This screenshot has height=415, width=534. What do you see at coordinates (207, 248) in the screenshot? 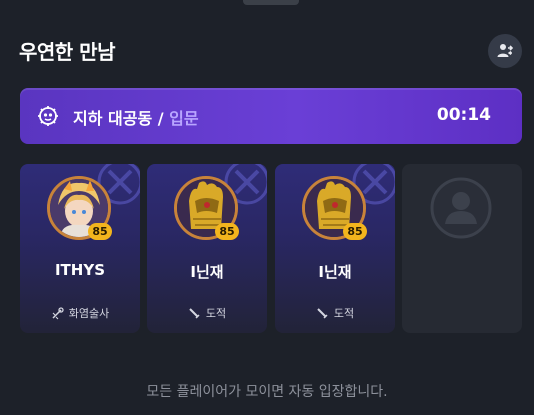
I see `party-slot-2: 85 I닌재 도적` at bounding box center [207, 248].